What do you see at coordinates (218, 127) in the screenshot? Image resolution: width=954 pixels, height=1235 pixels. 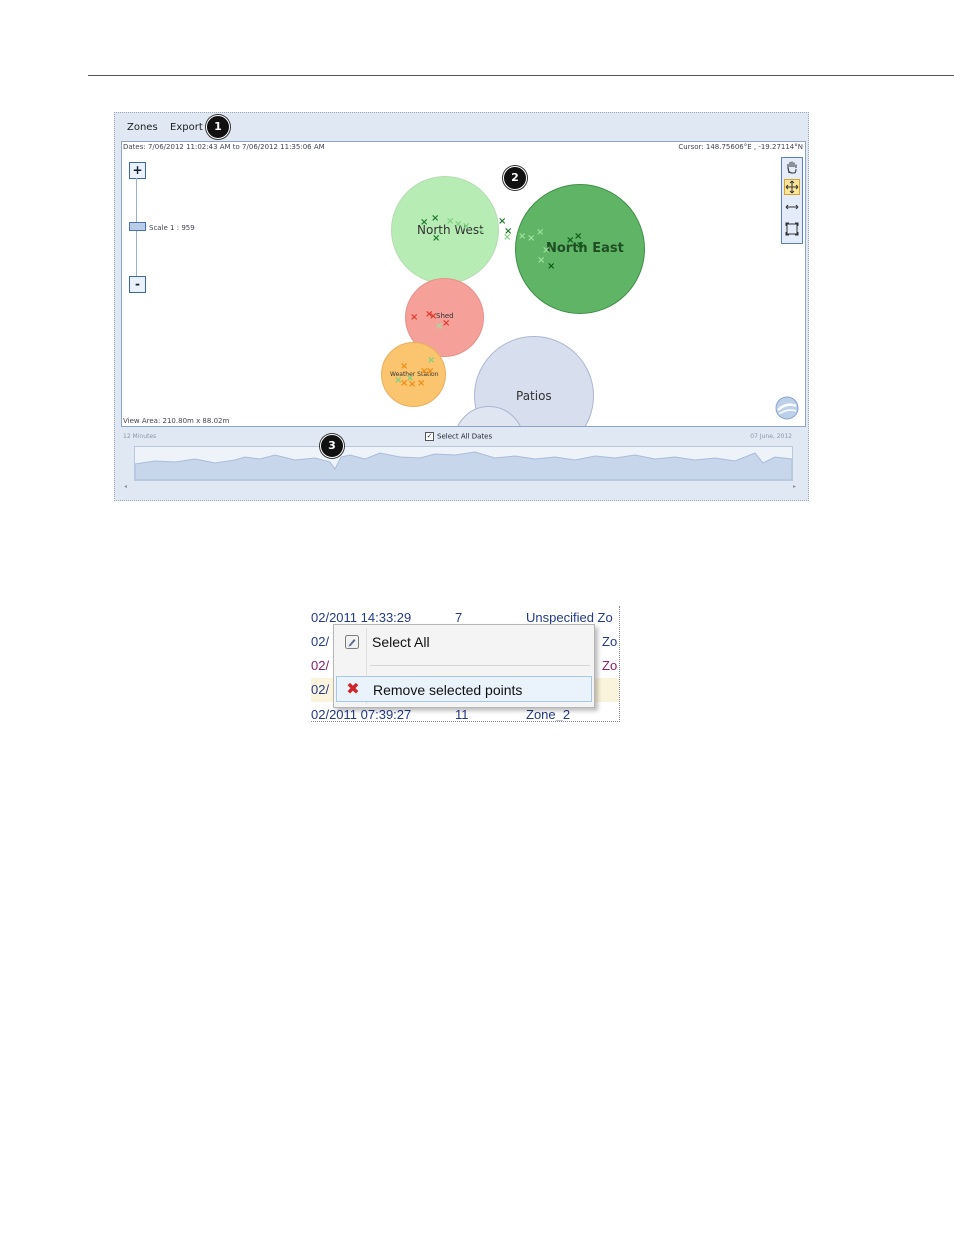 I see `callout-1: 1` at bounding box center [218, 127].